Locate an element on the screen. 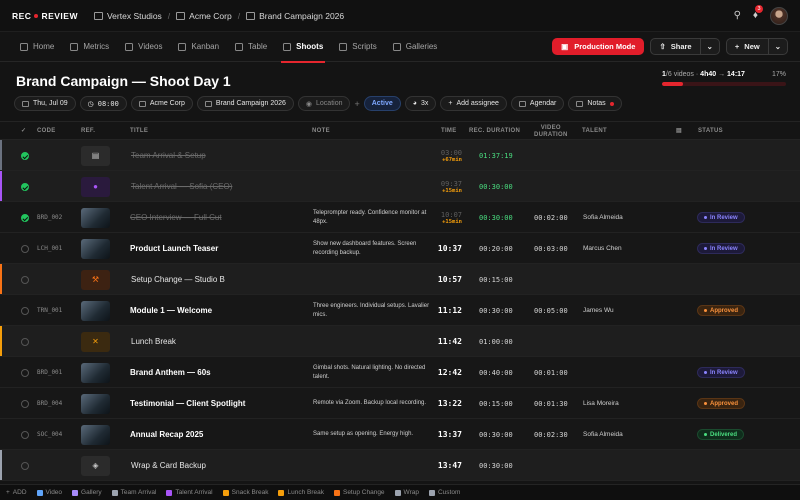 The image size is (800, 500). tab-scripts: Scripts is located at coordinates (357, 47).